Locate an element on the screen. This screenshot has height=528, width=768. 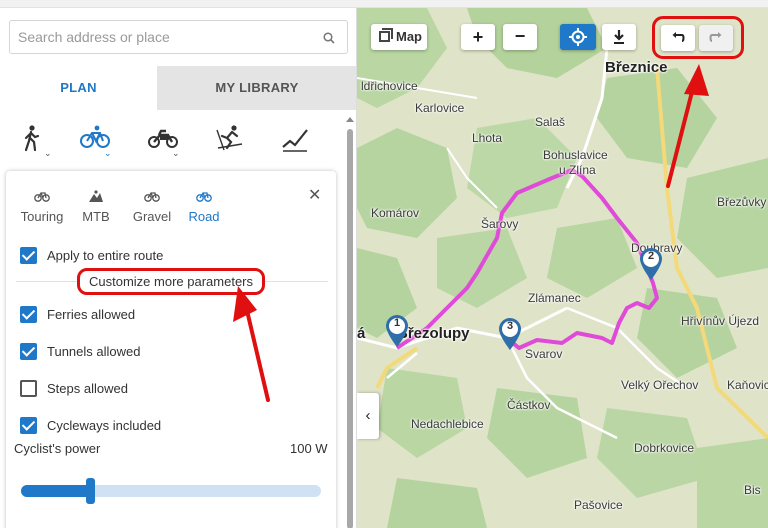
activity-modes: ⌄ ⌄ ⌄ is located at coordinates (172, 143).